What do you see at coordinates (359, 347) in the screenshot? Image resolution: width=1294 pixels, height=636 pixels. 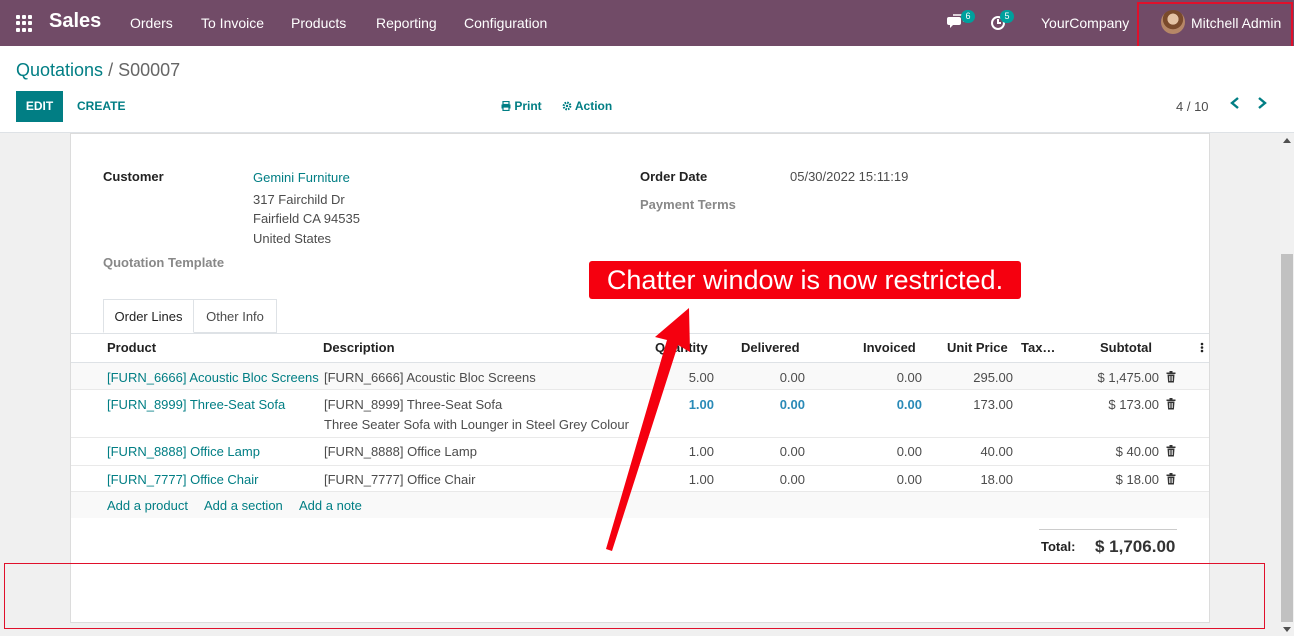 I see `col-description: Description` at bounding box center [359, 347].